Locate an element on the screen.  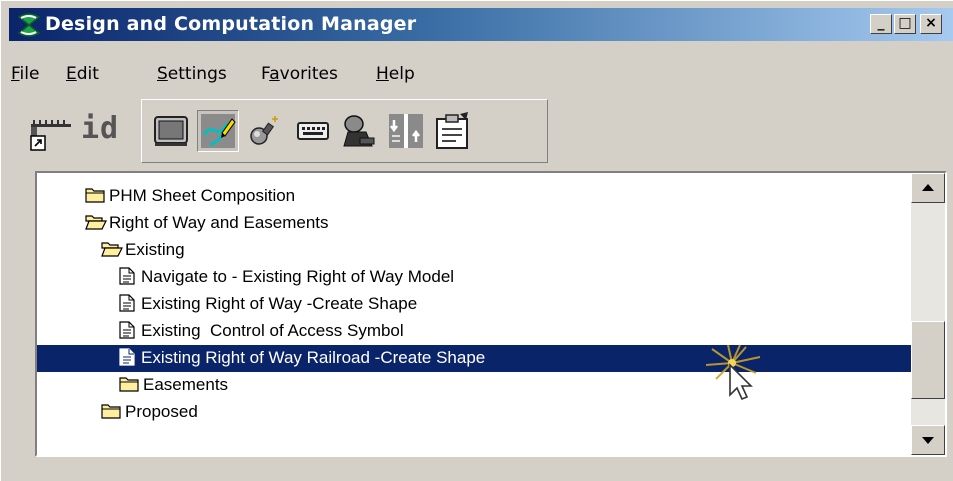
tree-node-existing-control-of-access: Existing Control of Access Symbol is located at coordinates (474, 331).